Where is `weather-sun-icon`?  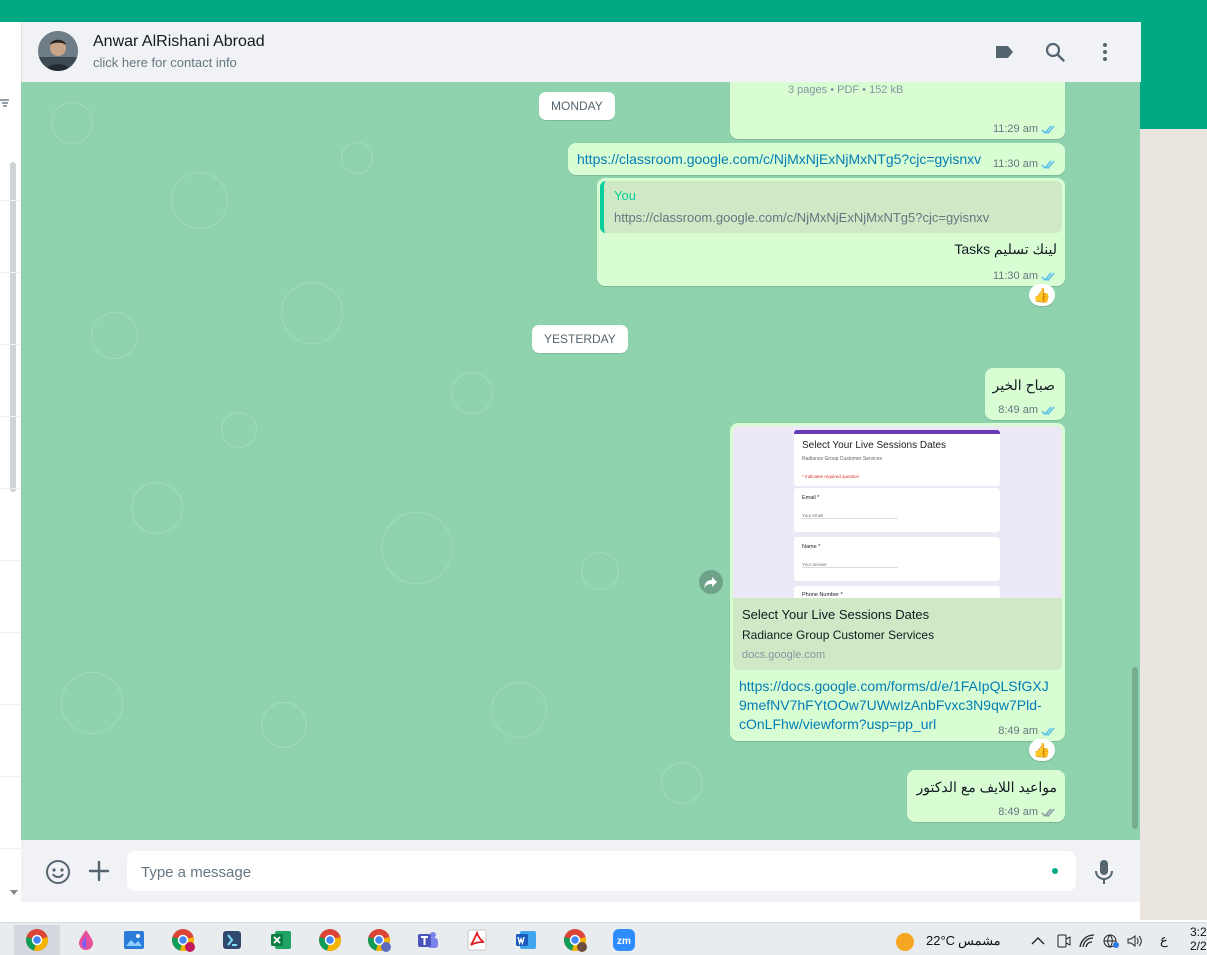 weather-sun-icon is located at coordinates (905, 942).